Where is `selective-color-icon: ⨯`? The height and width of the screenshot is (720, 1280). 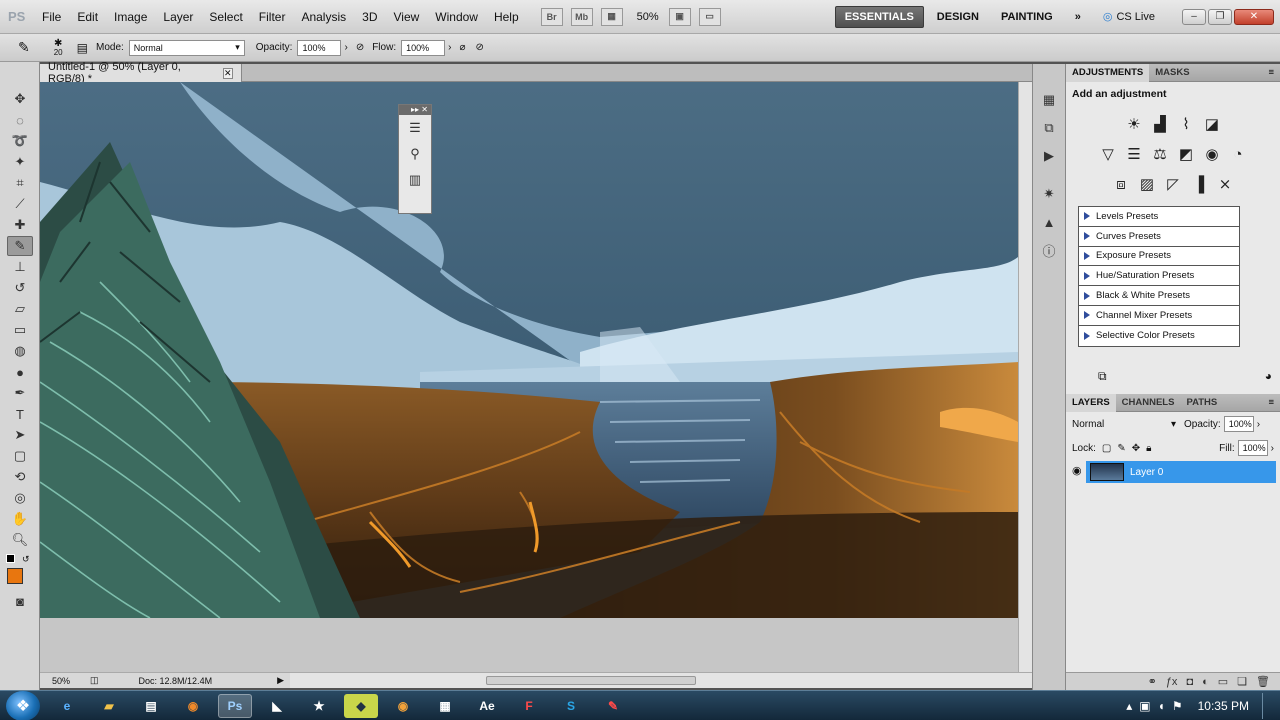
selective-color-icon: ⨯ is located at coordinates (1225, 184).